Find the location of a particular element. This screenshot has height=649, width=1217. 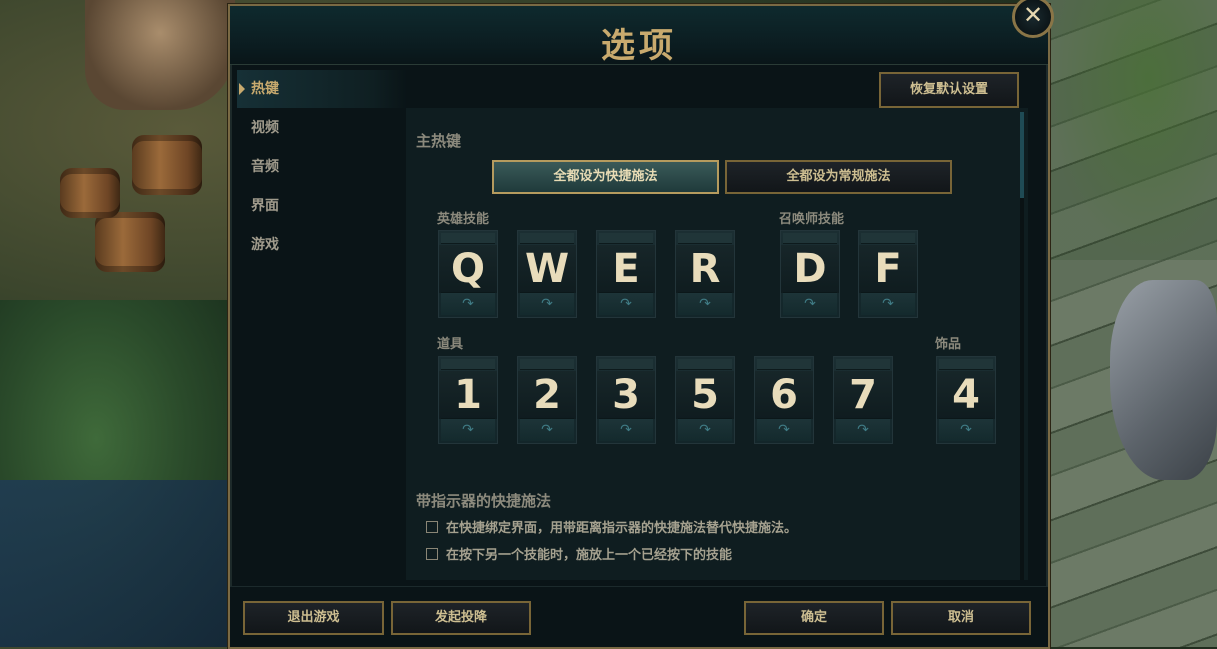

ability-key-r: R ↷ is located at coordinates (705, 274).